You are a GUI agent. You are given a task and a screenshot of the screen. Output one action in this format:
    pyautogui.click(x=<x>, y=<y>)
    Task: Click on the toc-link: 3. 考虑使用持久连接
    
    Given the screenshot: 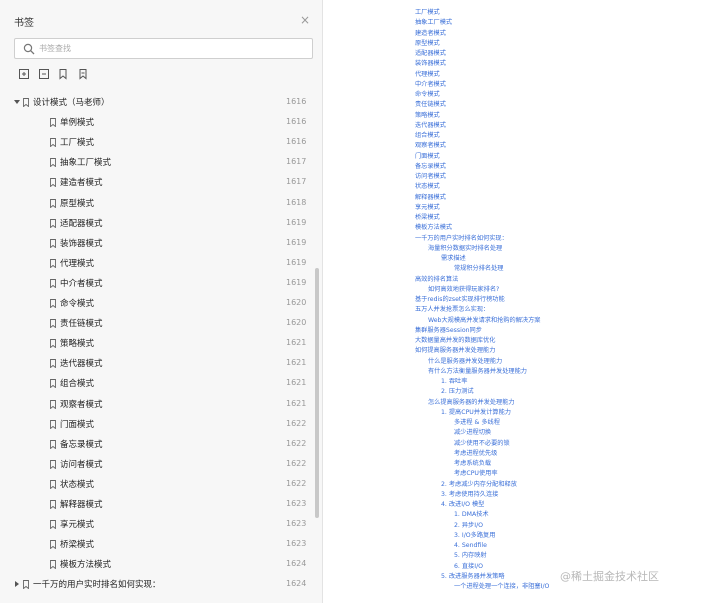 What is the action you would take?
    pyautogui.click(x=469, y=495)
    